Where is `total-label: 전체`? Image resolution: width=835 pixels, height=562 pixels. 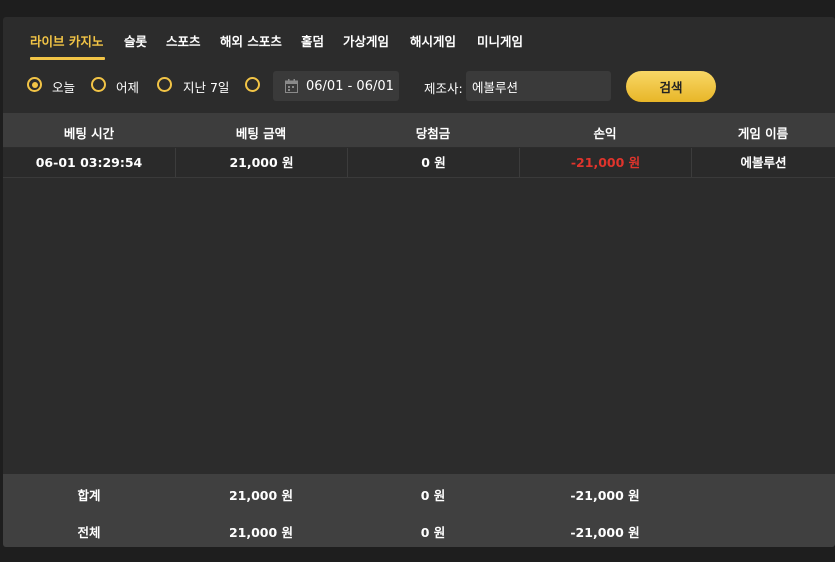 total-label: 전체 is located at coordinates (89, 532).